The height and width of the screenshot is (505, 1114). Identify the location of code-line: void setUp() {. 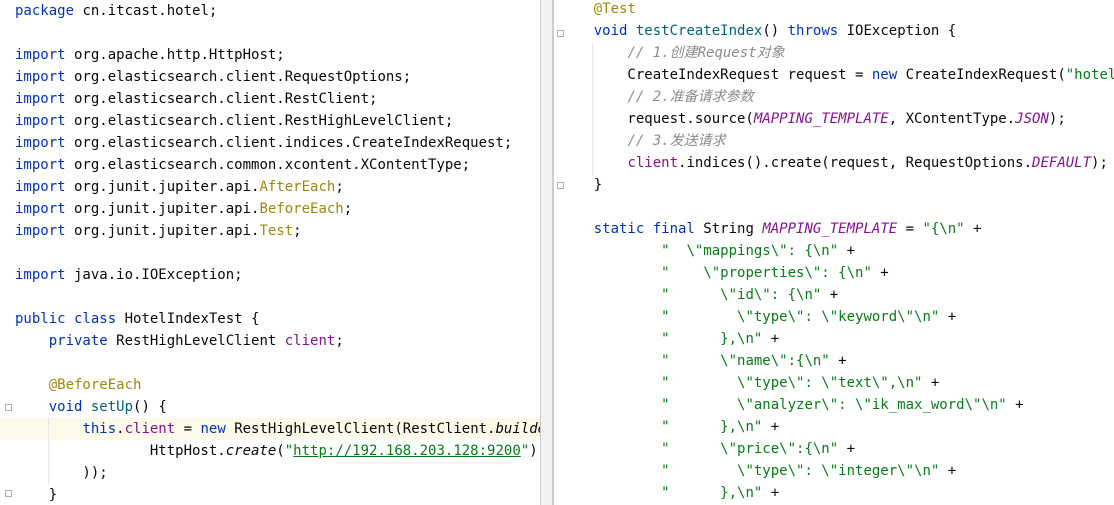
(277, 407).